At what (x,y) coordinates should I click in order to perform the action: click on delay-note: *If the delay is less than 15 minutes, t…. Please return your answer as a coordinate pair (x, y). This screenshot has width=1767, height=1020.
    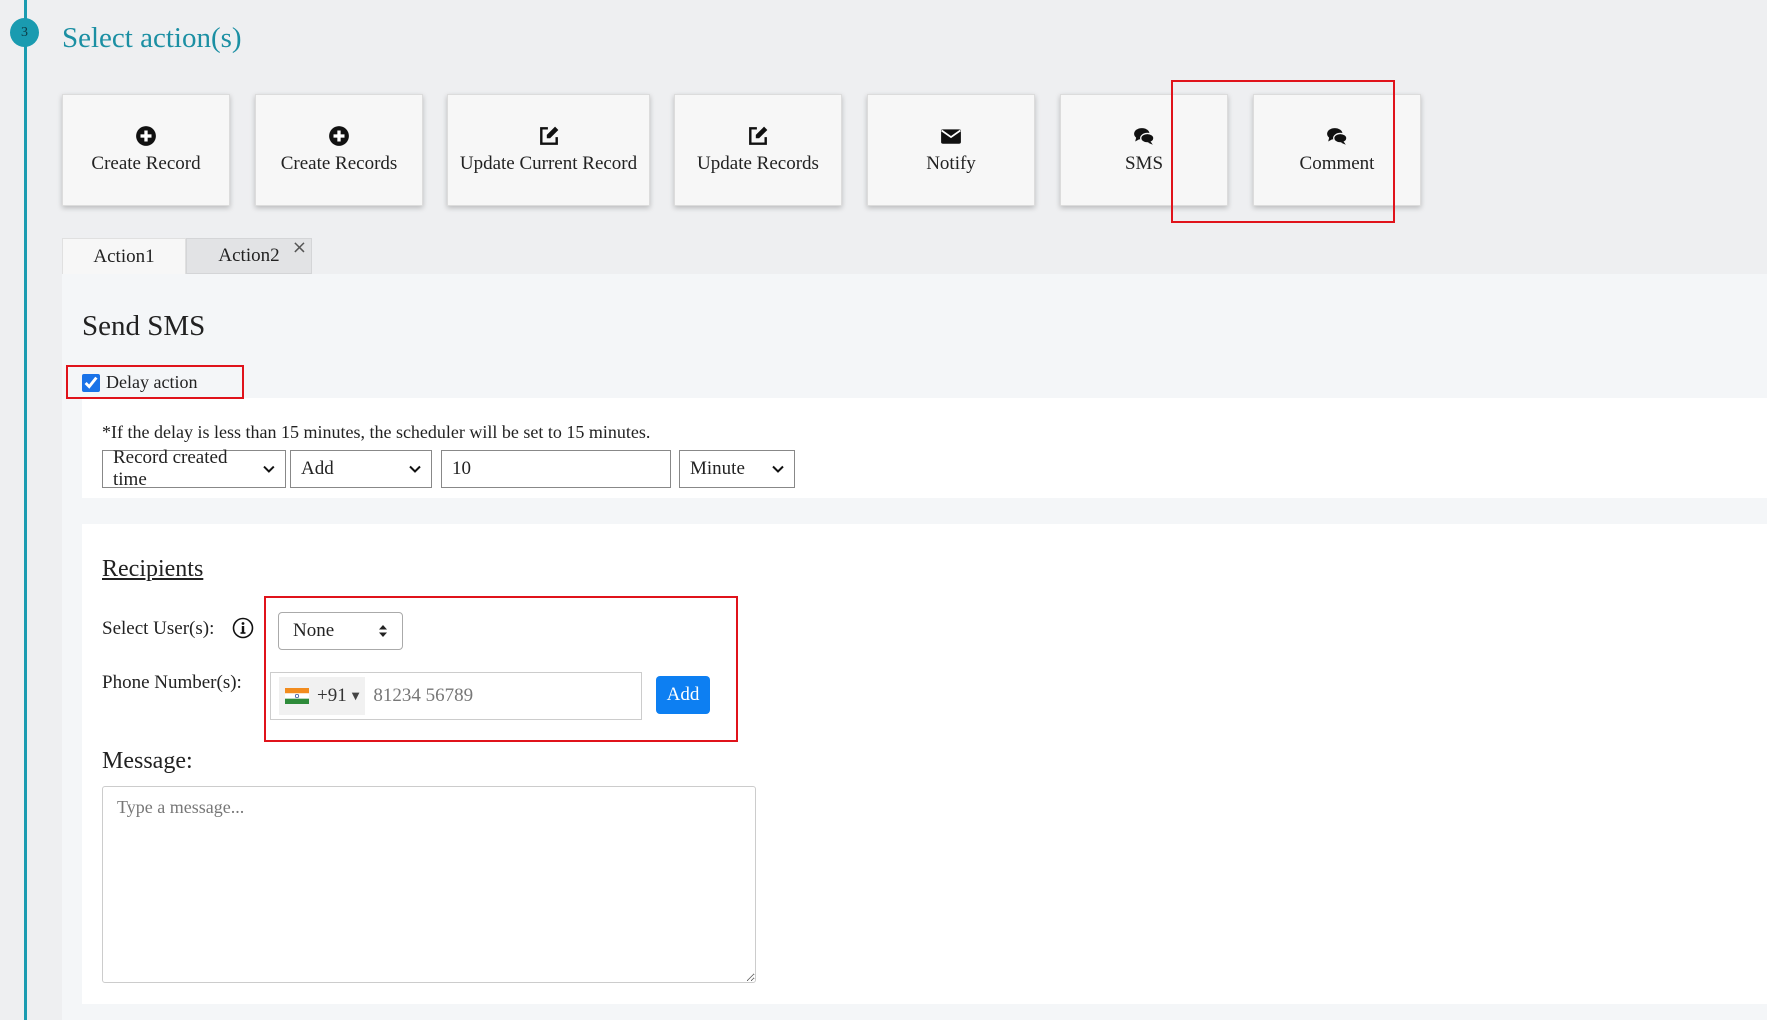
    Looking at the image, I should click on (376, 432).